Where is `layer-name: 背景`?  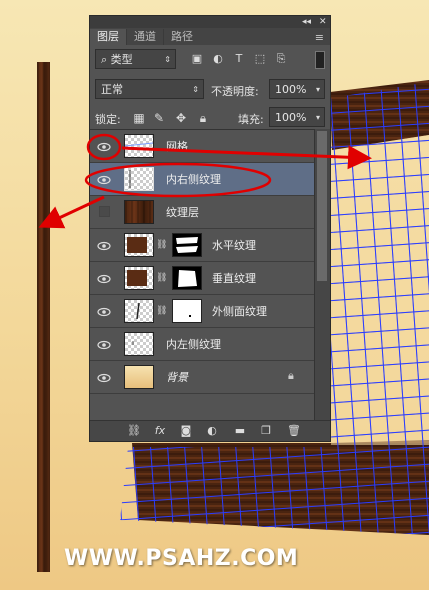 layer-name: 背景 is located at coordinates (177, 377).